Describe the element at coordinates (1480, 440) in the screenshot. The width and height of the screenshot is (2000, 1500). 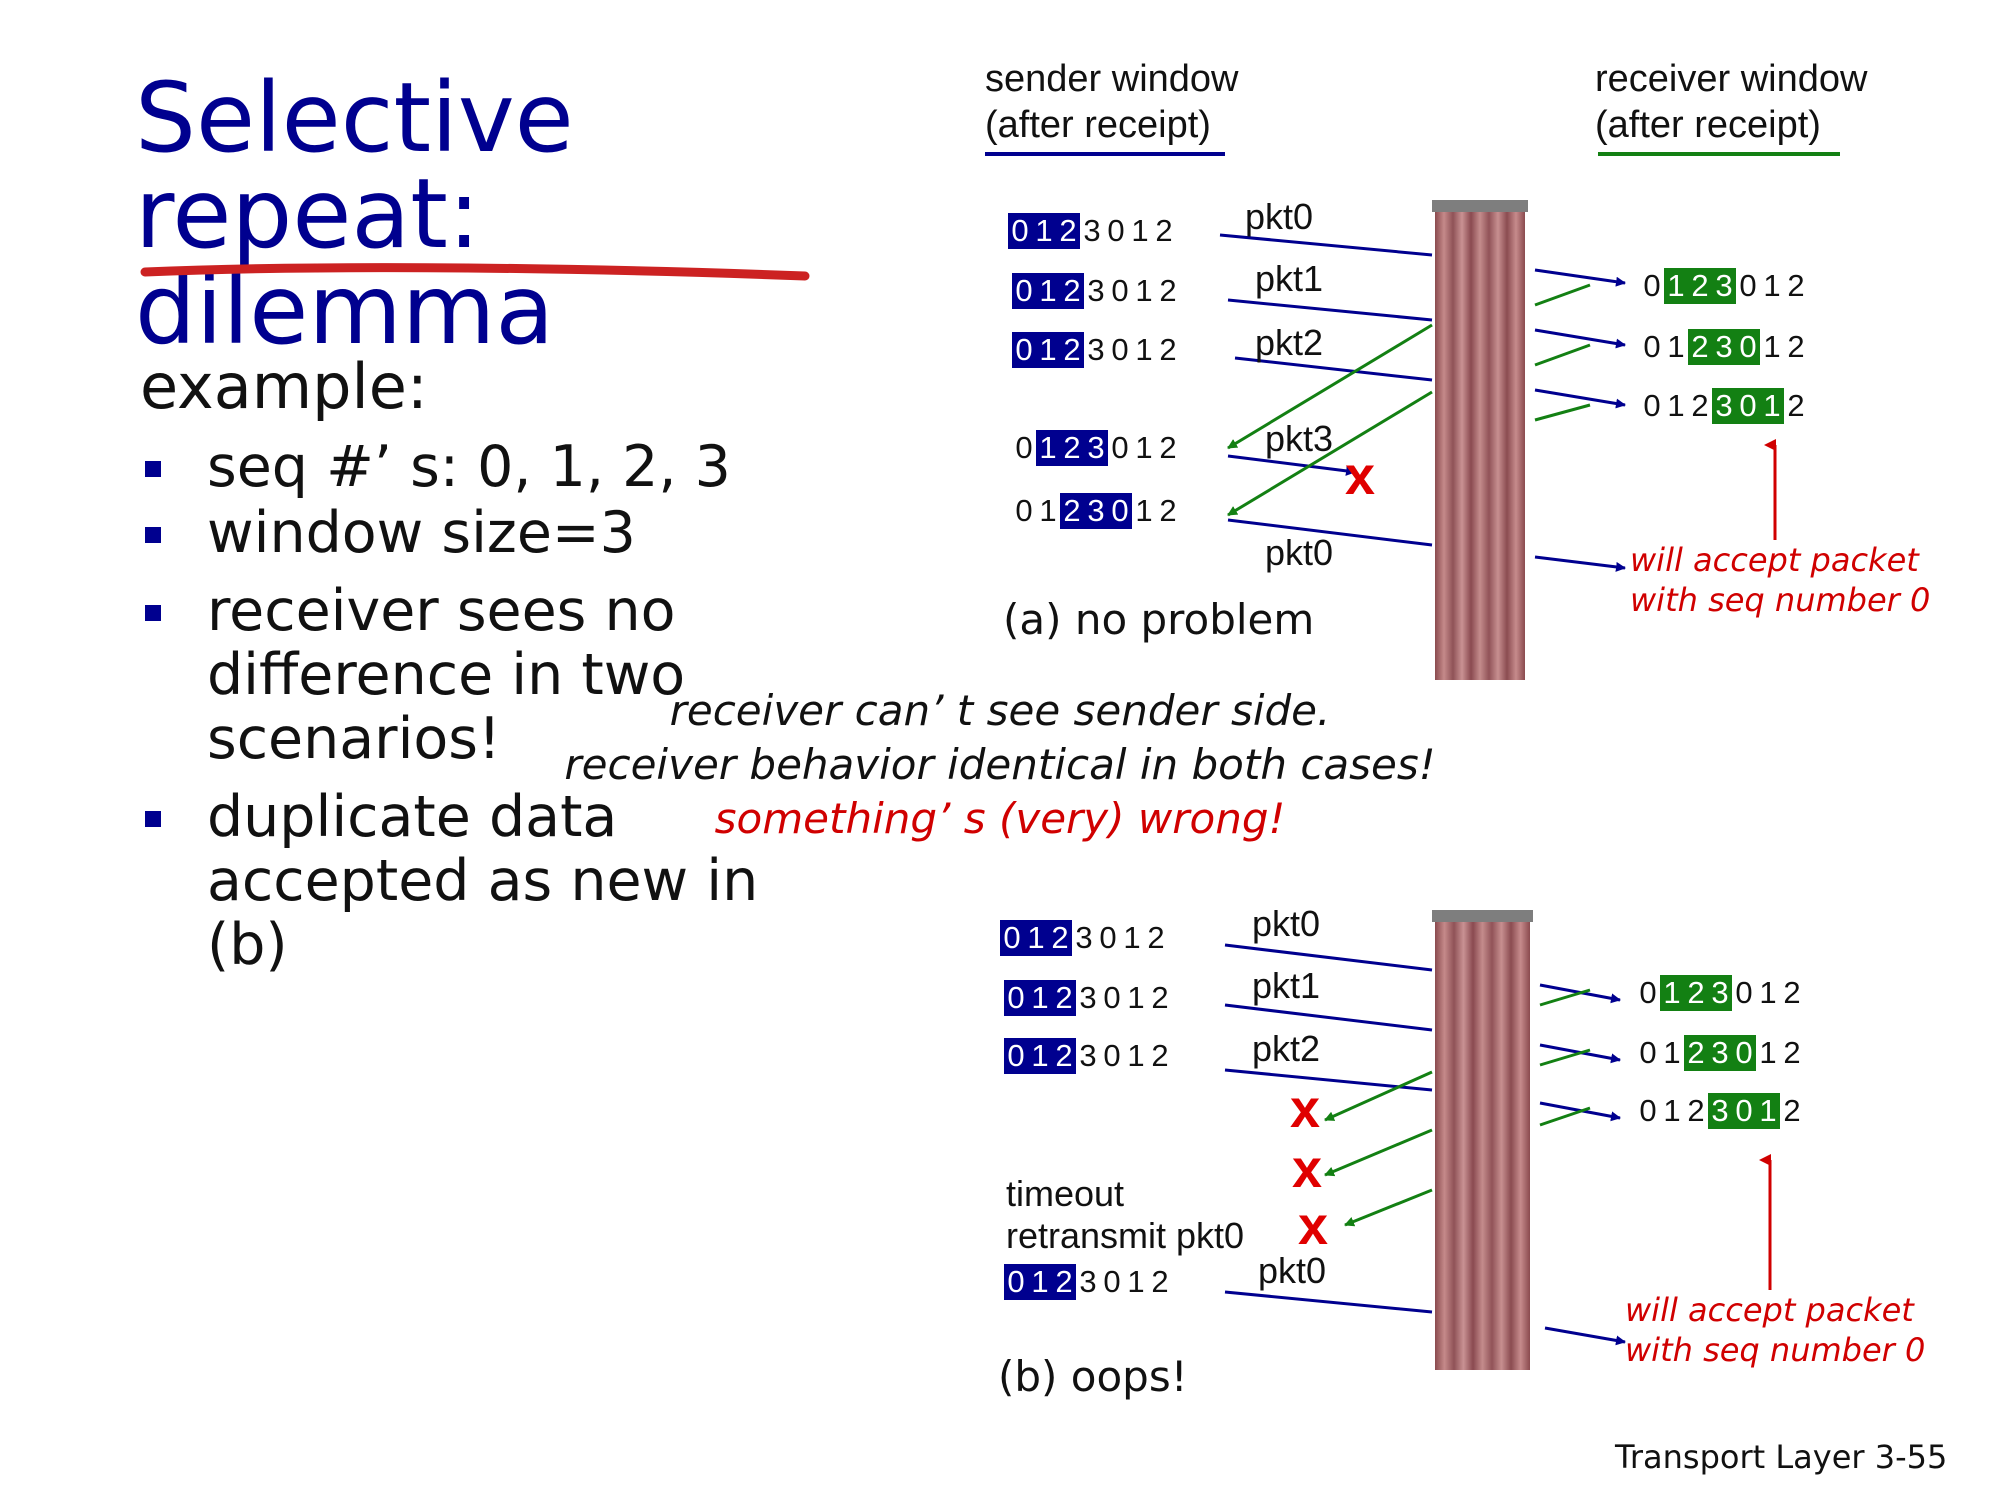
I see `curtain-top` at that location.